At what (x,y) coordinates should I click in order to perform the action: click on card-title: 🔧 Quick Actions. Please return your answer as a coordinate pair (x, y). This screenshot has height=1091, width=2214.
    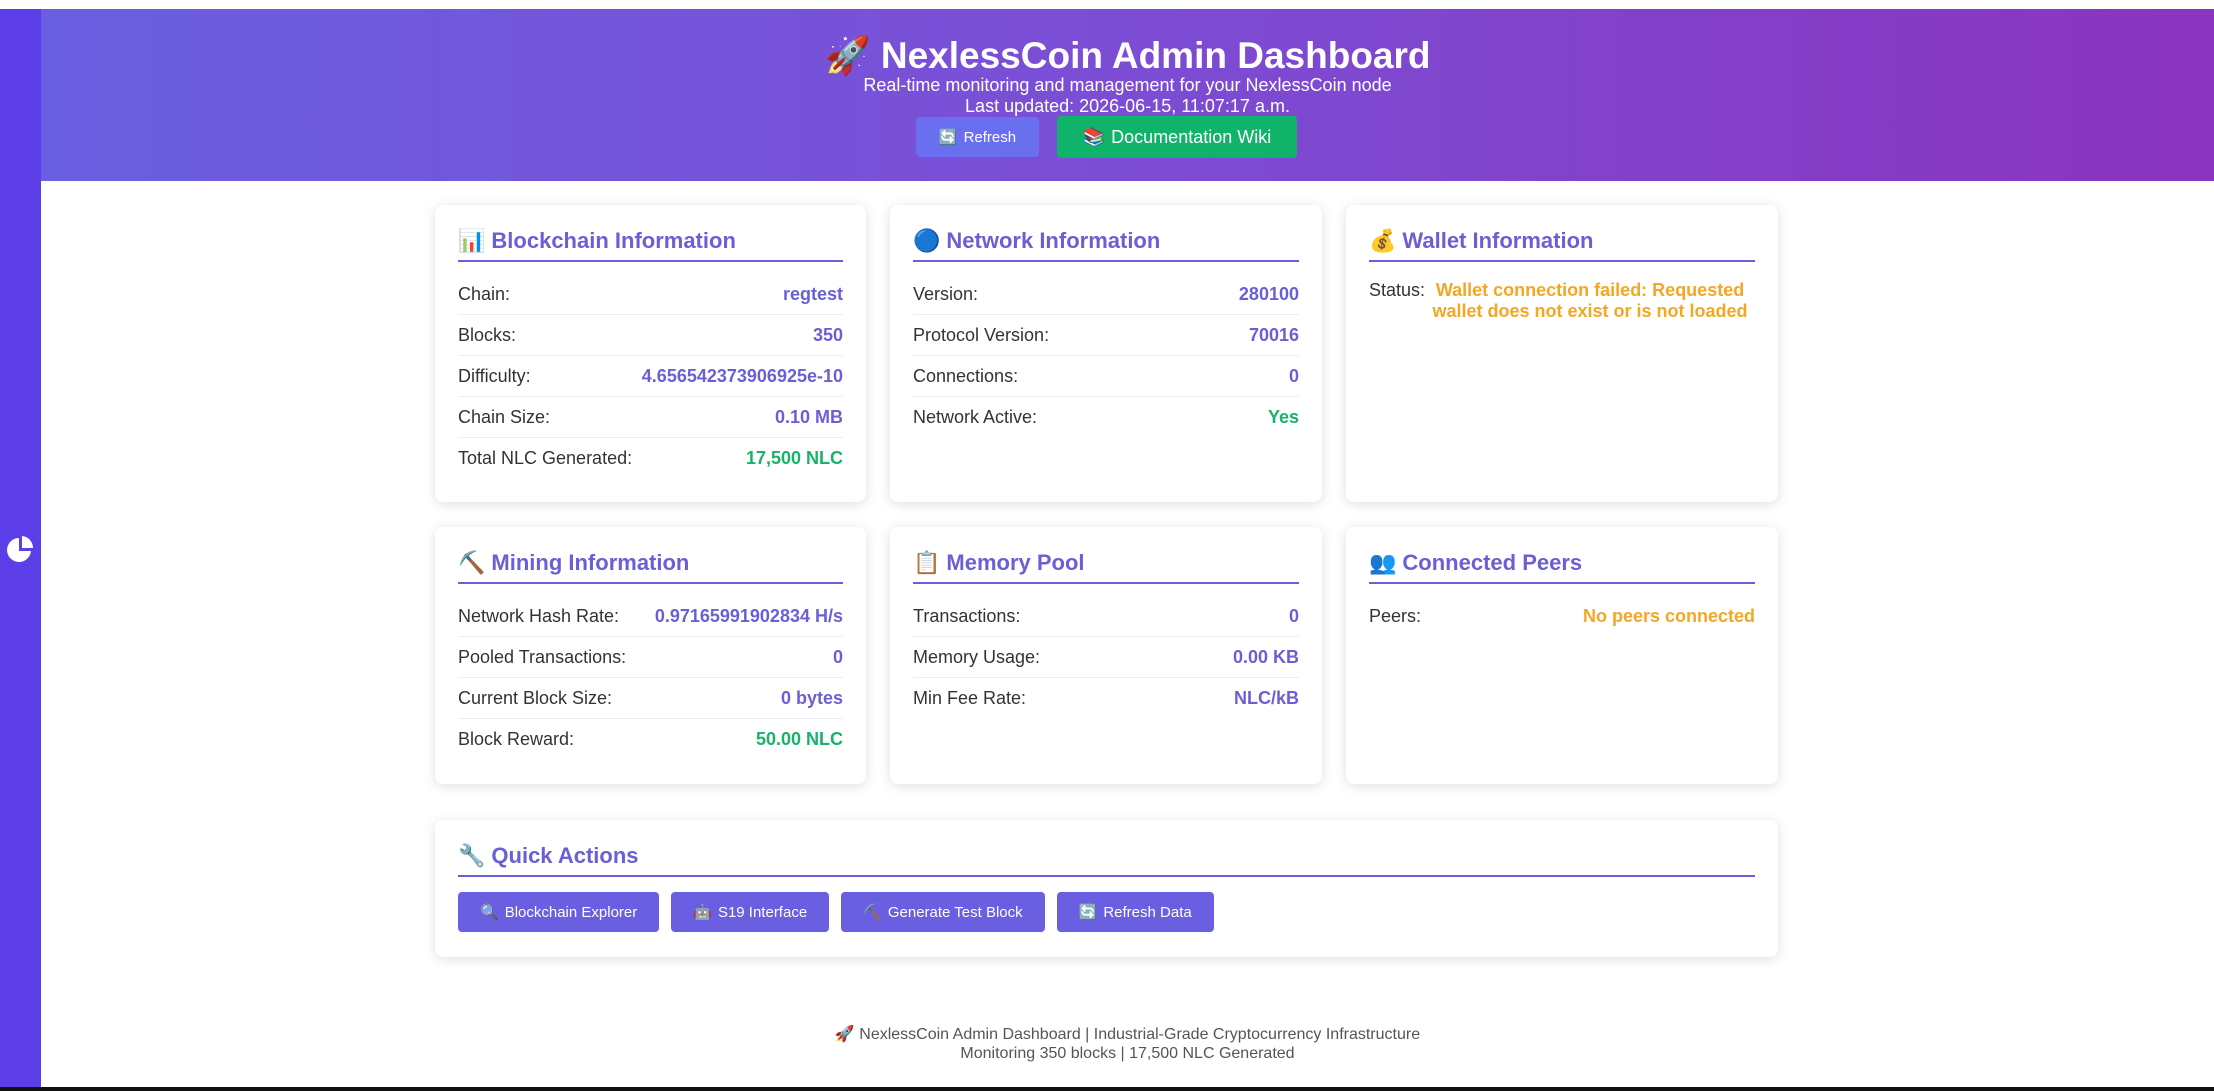
    Looking at the image, I should click on (548, 855).